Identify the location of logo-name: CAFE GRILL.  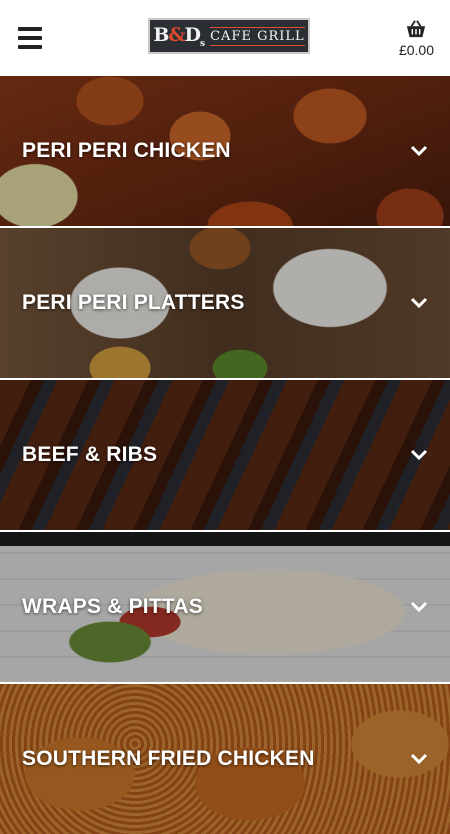
(257, 36).